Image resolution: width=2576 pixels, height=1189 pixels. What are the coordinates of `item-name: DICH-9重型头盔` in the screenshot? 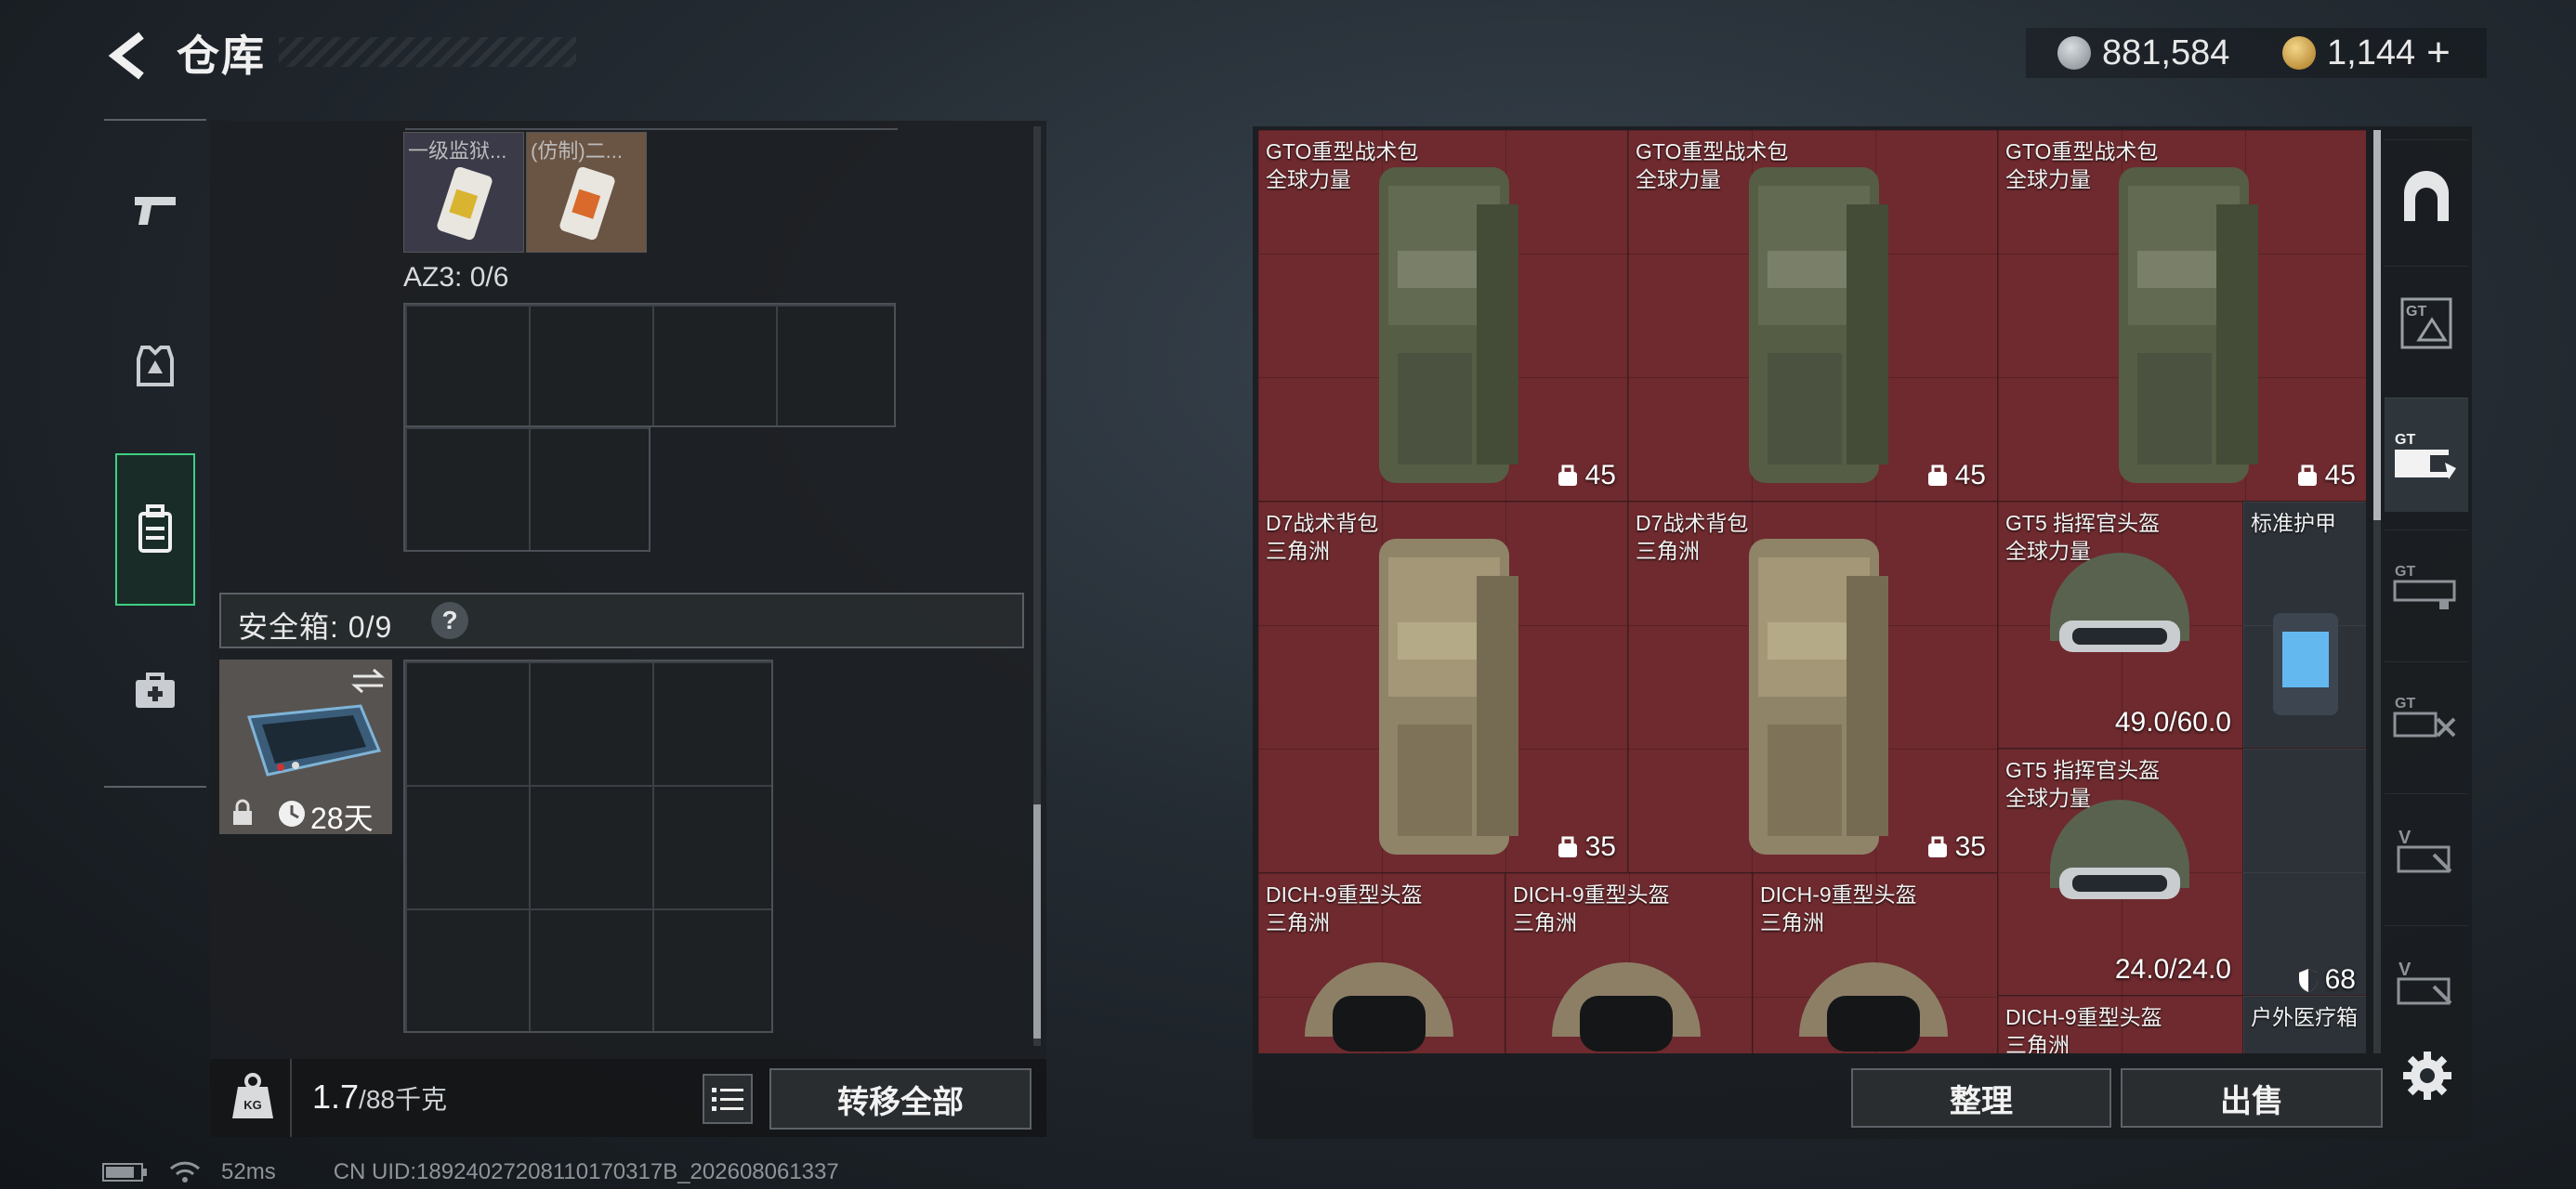 It's located at (1838, 894).